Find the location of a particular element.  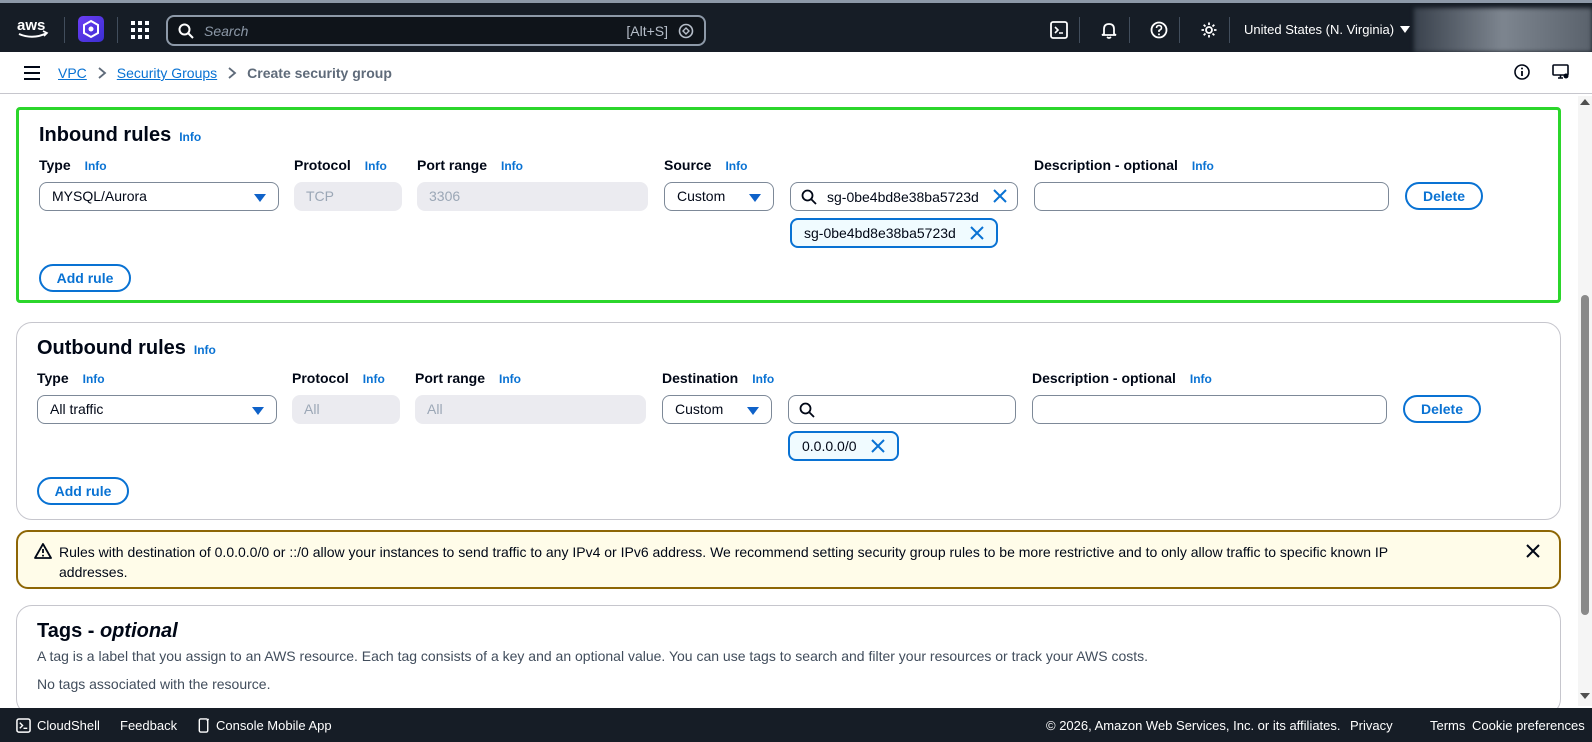

apps-grid-icon is located at coordinates (140, 30).